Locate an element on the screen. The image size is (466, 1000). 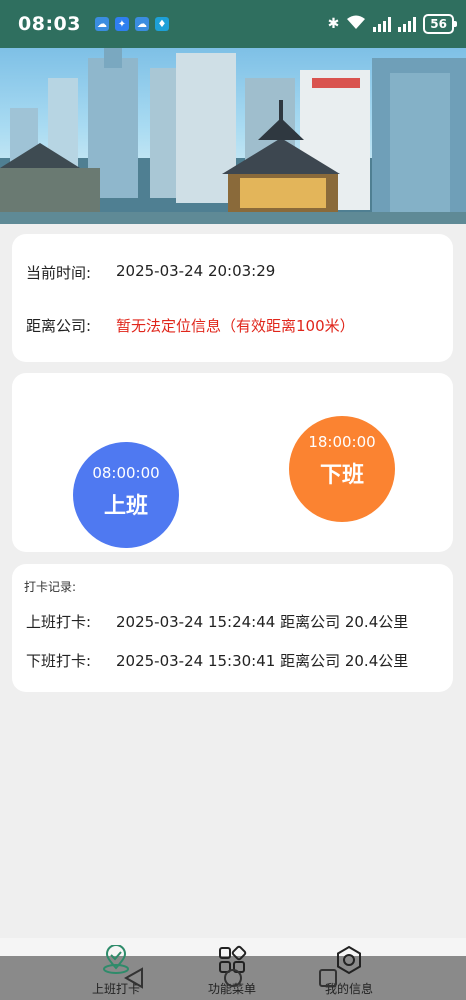
signal-strength-icon is located at coordinates (382, 24).